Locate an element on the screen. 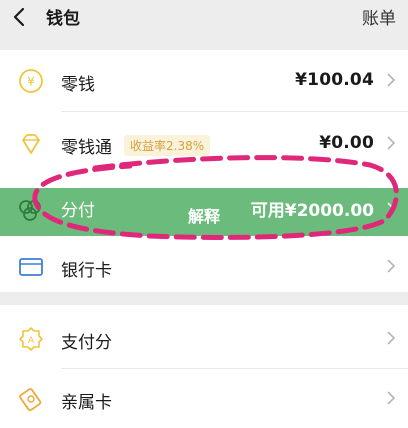 Image resolution: width=408 pixels, height=428 pixels. list-item-change: ¥ 零钱 ¥100.04 is located at coordinates (204, 80).